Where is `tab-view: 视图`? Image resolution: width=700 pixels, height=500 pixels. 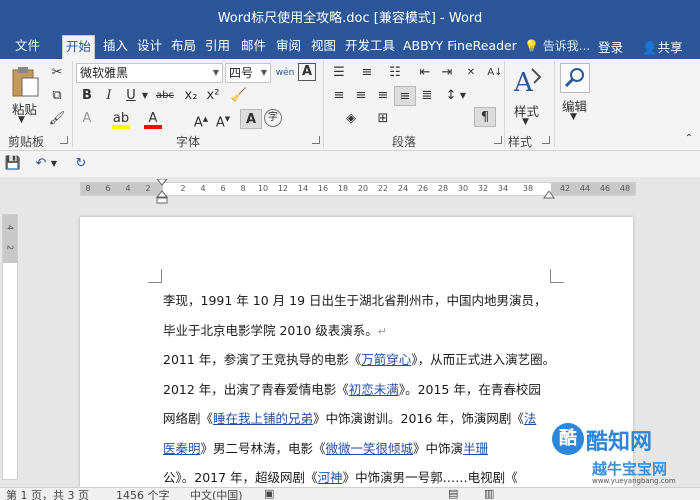 tab-view: 视图 is located at coordinates (323, 47).